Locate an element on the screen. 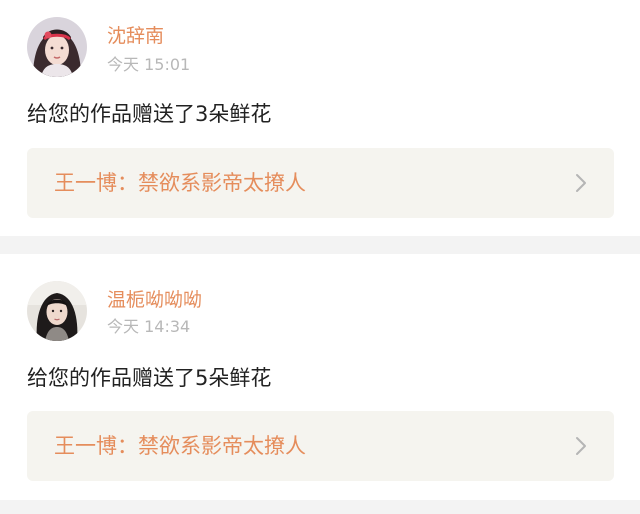 The height and width of the screenshot is (514, 640). avatar-girl-headband-icon is located at coordinates (57, 47).